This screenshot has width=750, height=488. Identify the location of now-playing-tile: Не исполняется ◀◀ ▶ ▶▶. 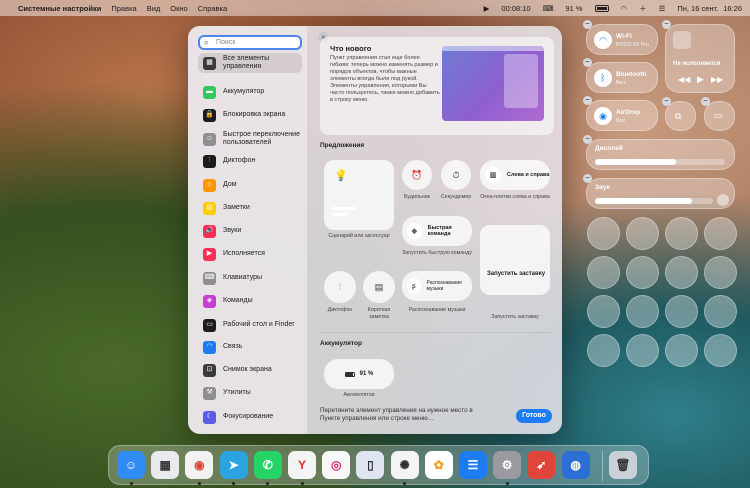
(700, 58).